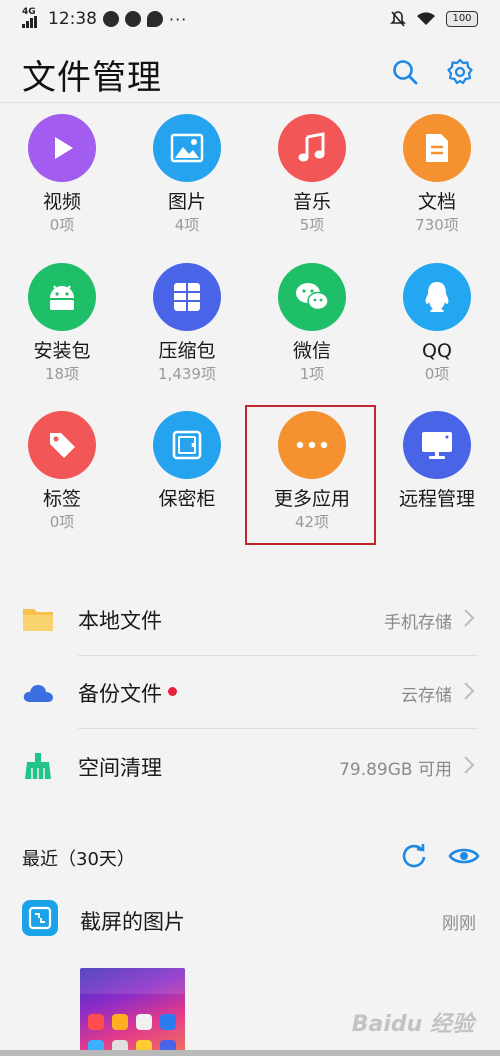  I want to click on android-icon, so click(62, 297).